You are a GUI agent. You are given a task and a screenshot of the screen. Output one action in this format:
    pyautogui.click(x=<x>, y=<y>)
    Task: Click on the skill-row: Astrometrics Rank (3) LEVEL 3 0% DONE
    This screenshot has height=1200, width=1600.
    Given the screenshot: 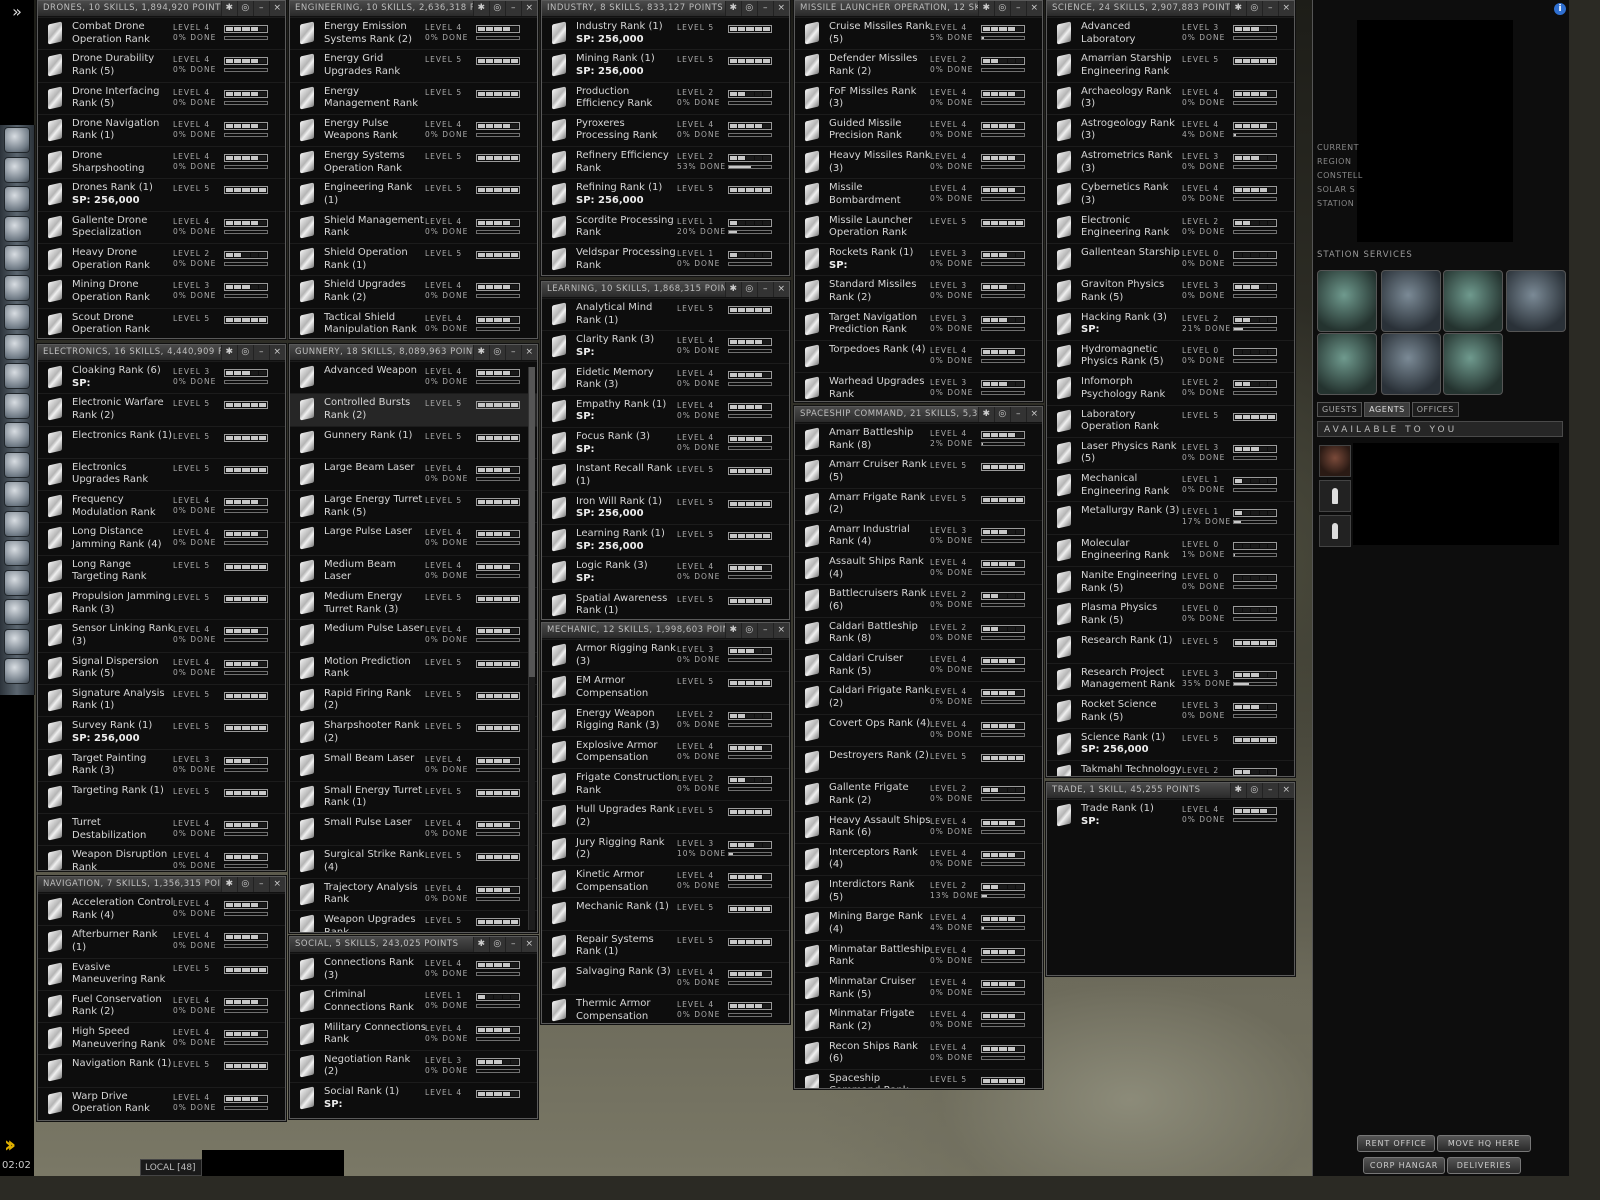 What is the action you would take?
    pyautogui.click(x=1170, y=162)
    